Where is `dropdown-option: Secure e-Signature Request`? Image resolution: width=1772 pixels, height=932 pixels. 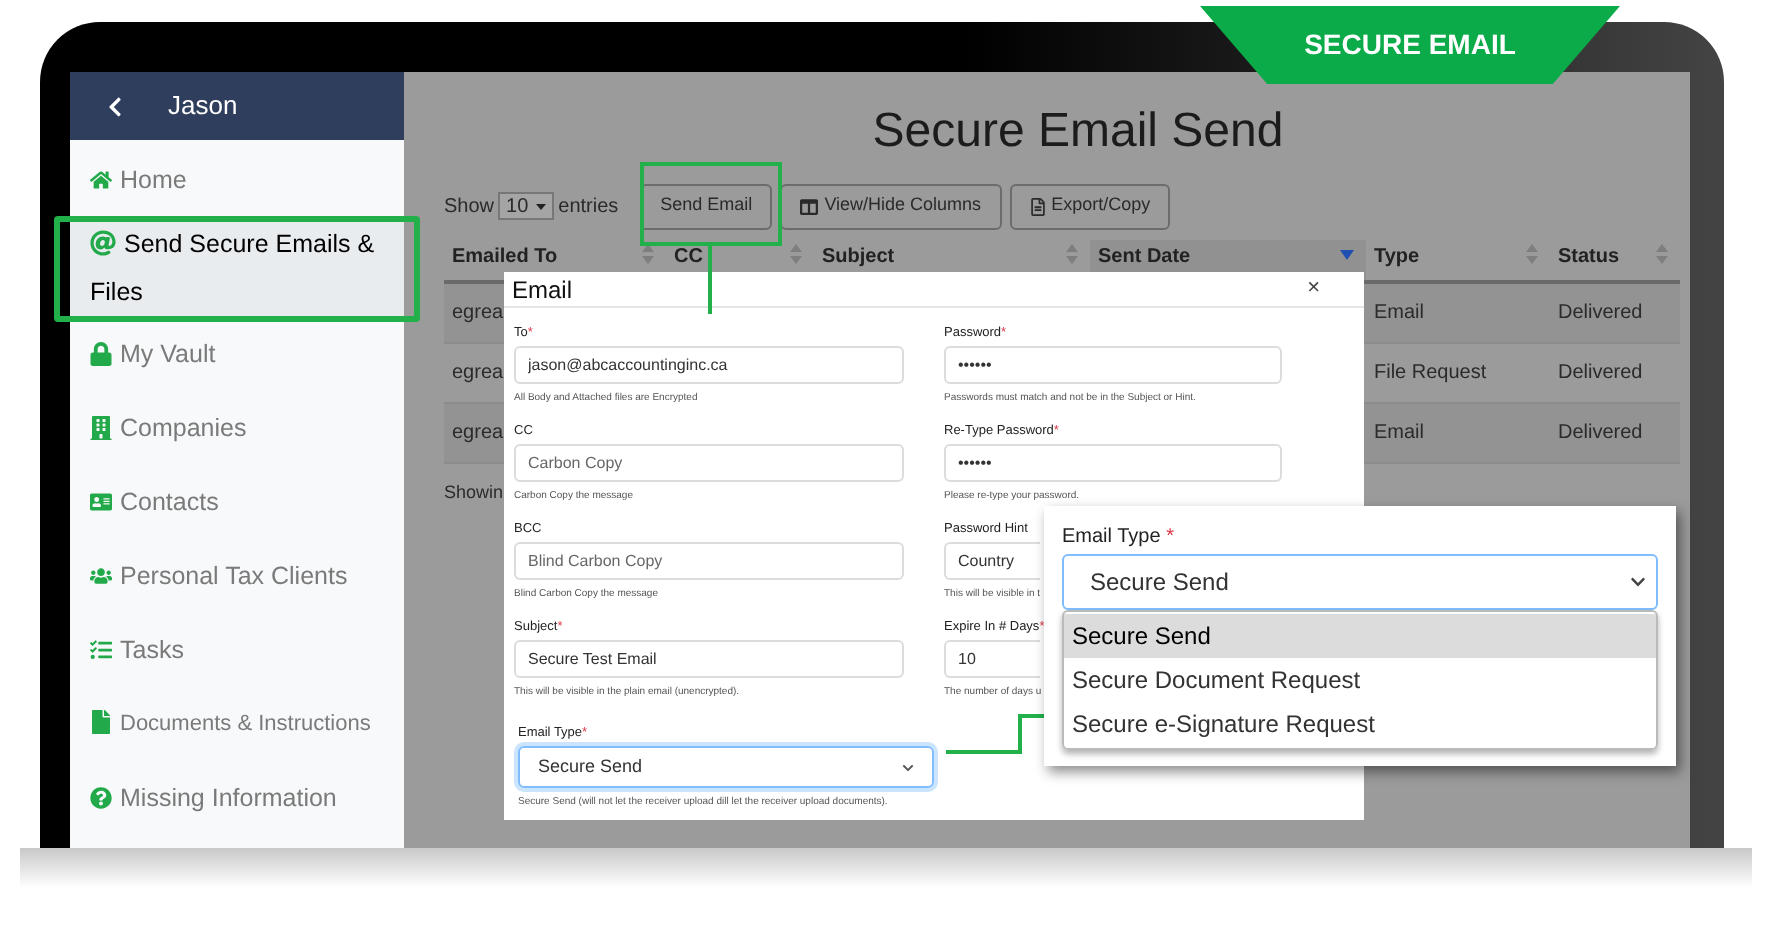
dropdown-option: Secure e-Signature Request is located at coordinates (1360, 724).